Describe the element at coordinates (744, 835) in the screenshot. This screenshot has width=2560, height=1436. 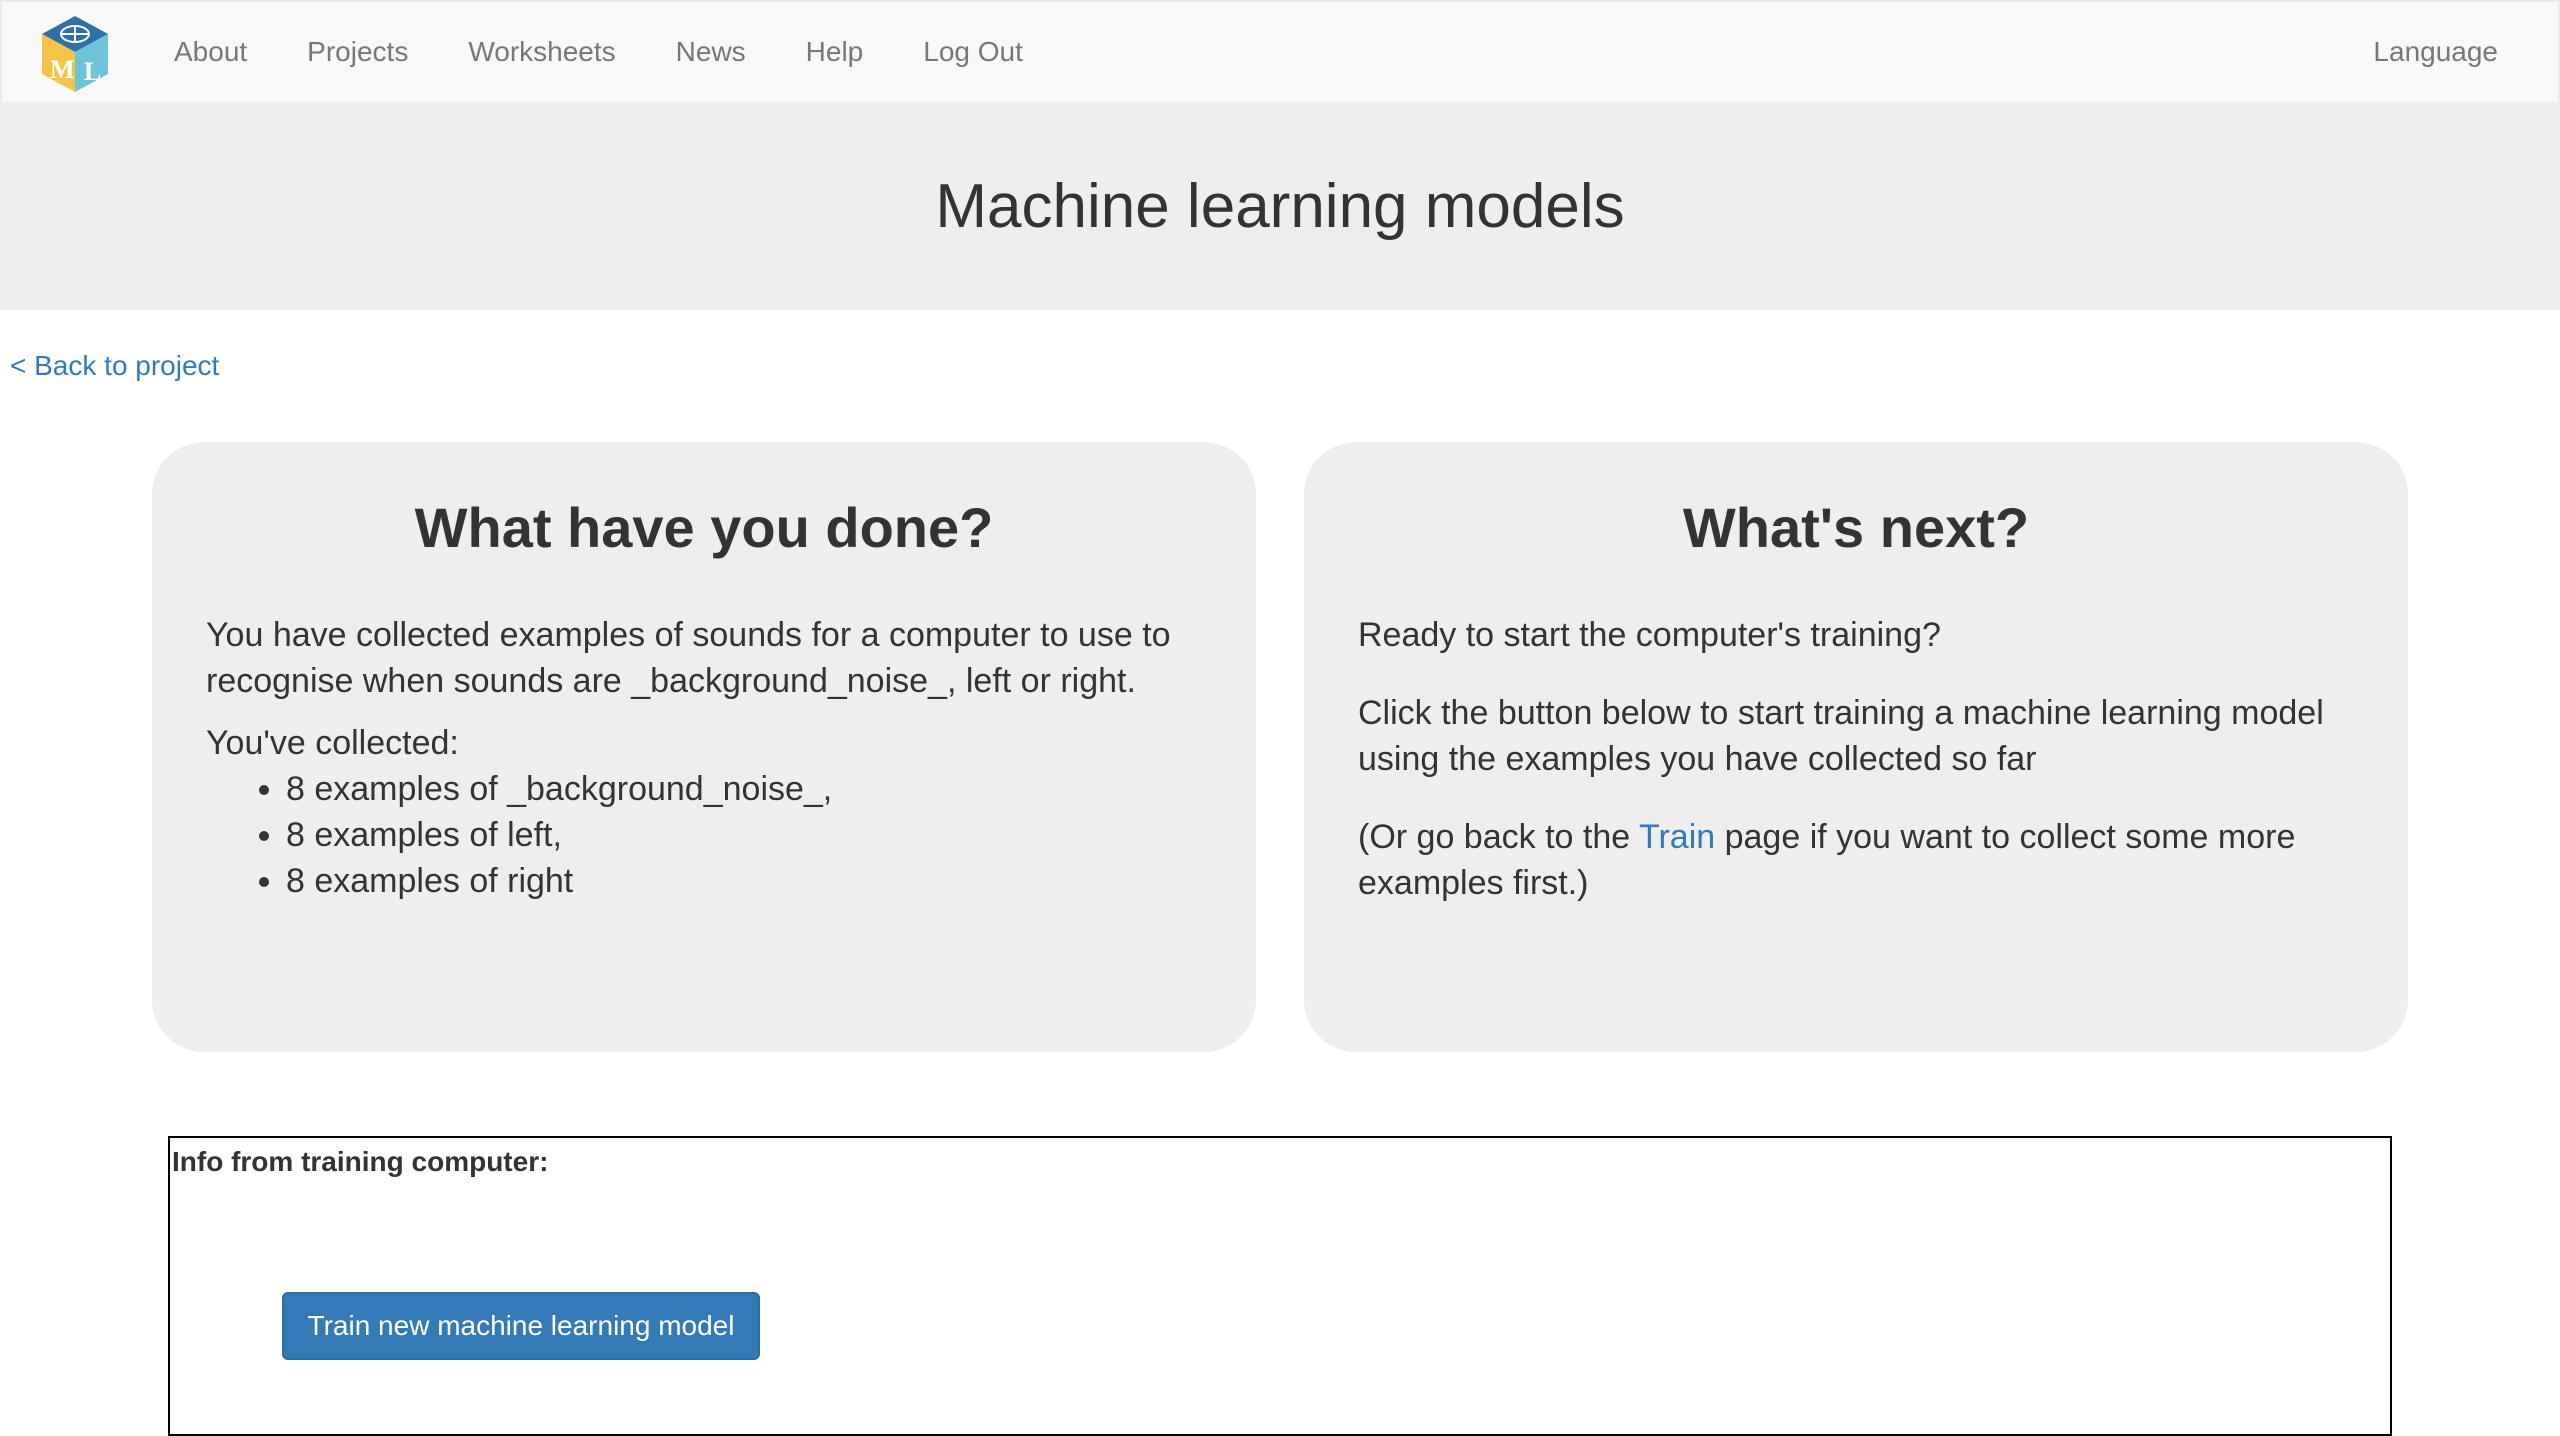
I see `list-item: 8 examples of left,` at that location.